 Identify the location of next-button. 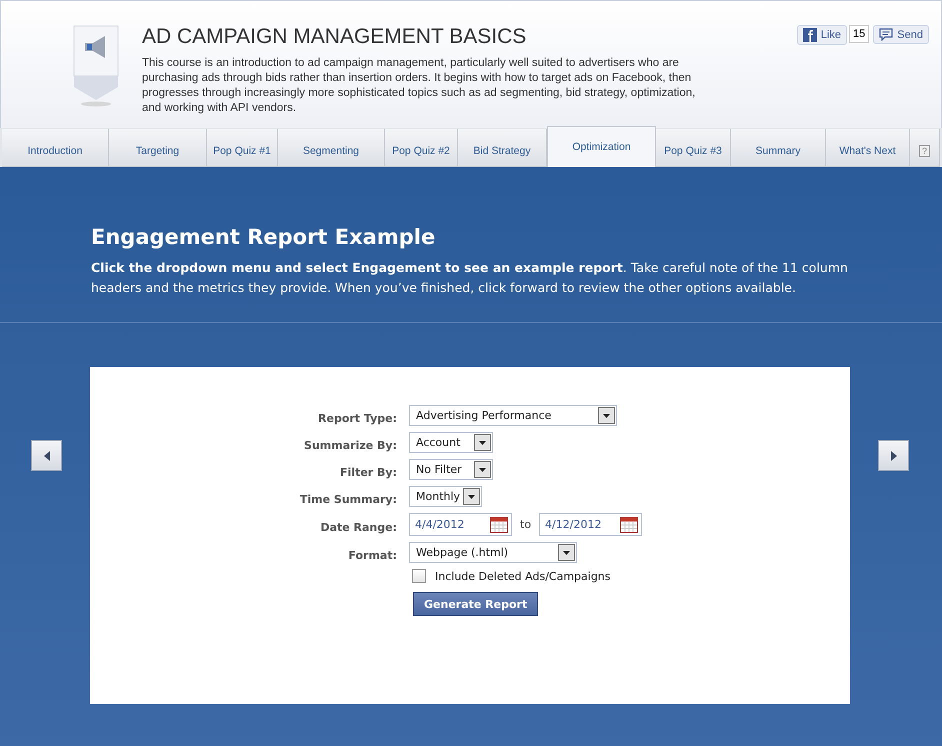
(893, 455).